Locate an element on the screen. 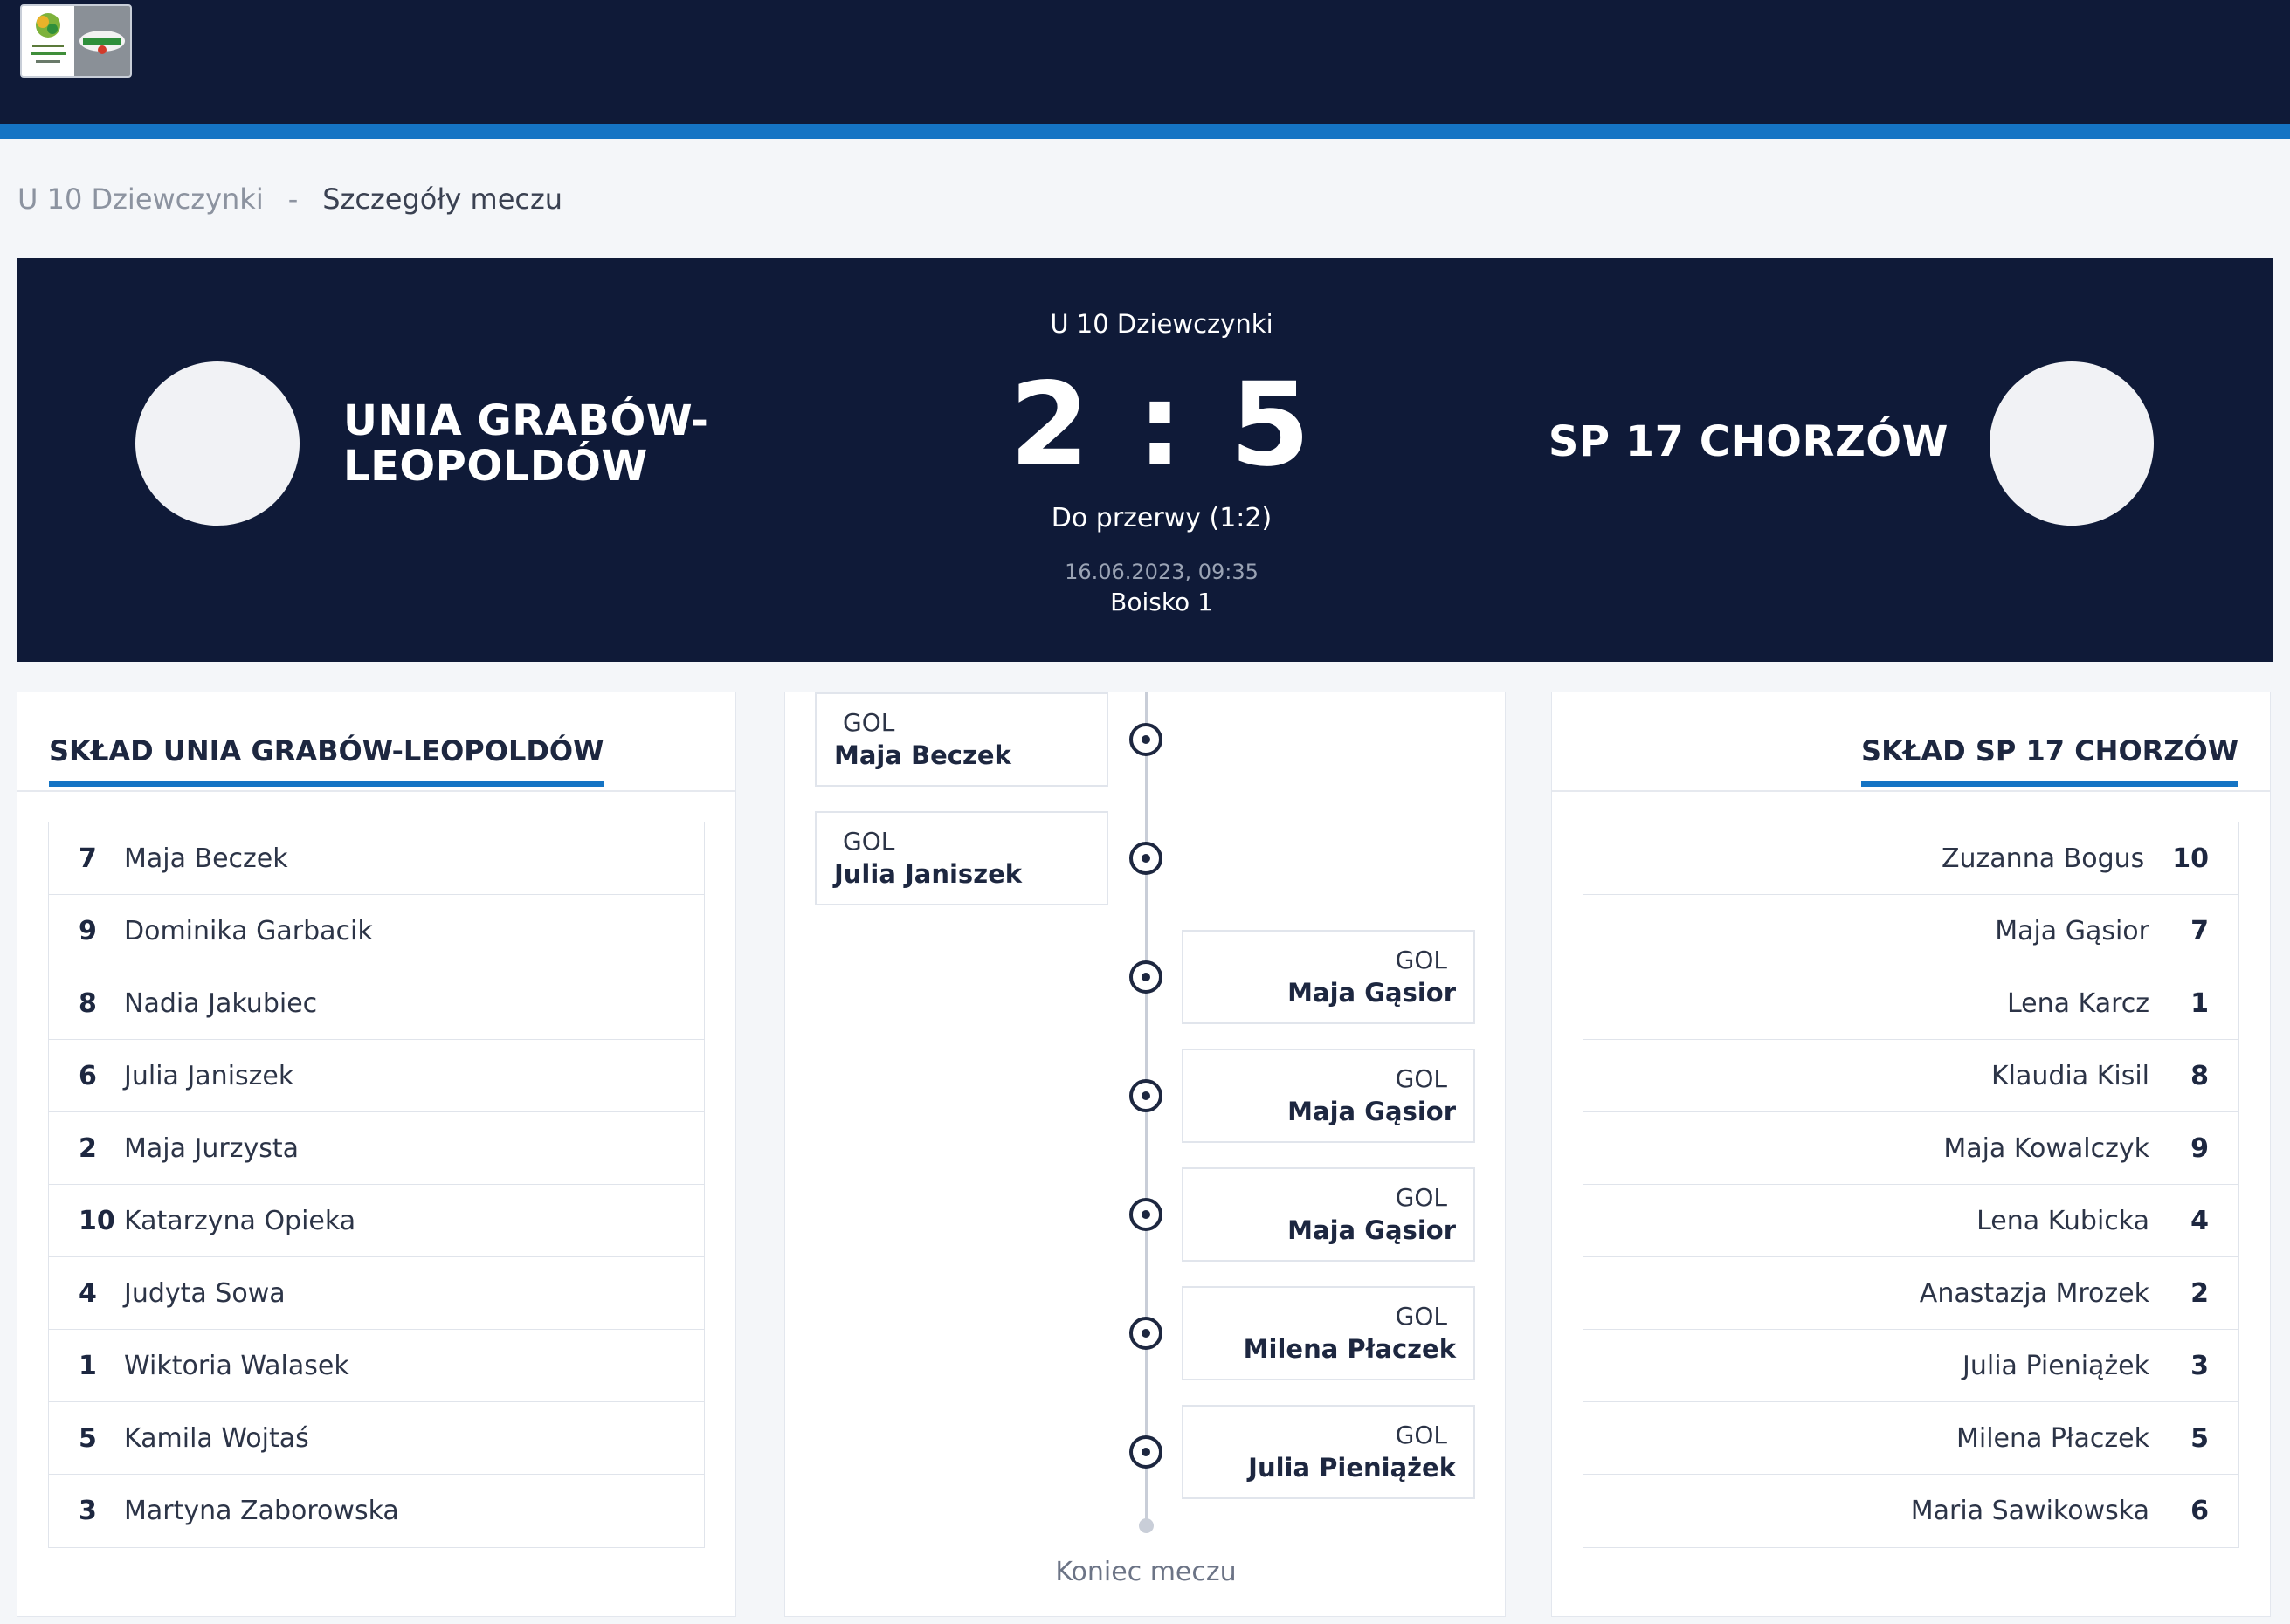 The height and width of the screenshot is (1624, 2290). home-player-row: 9 Dominika Garbacik is located at coordinates (376, 931).